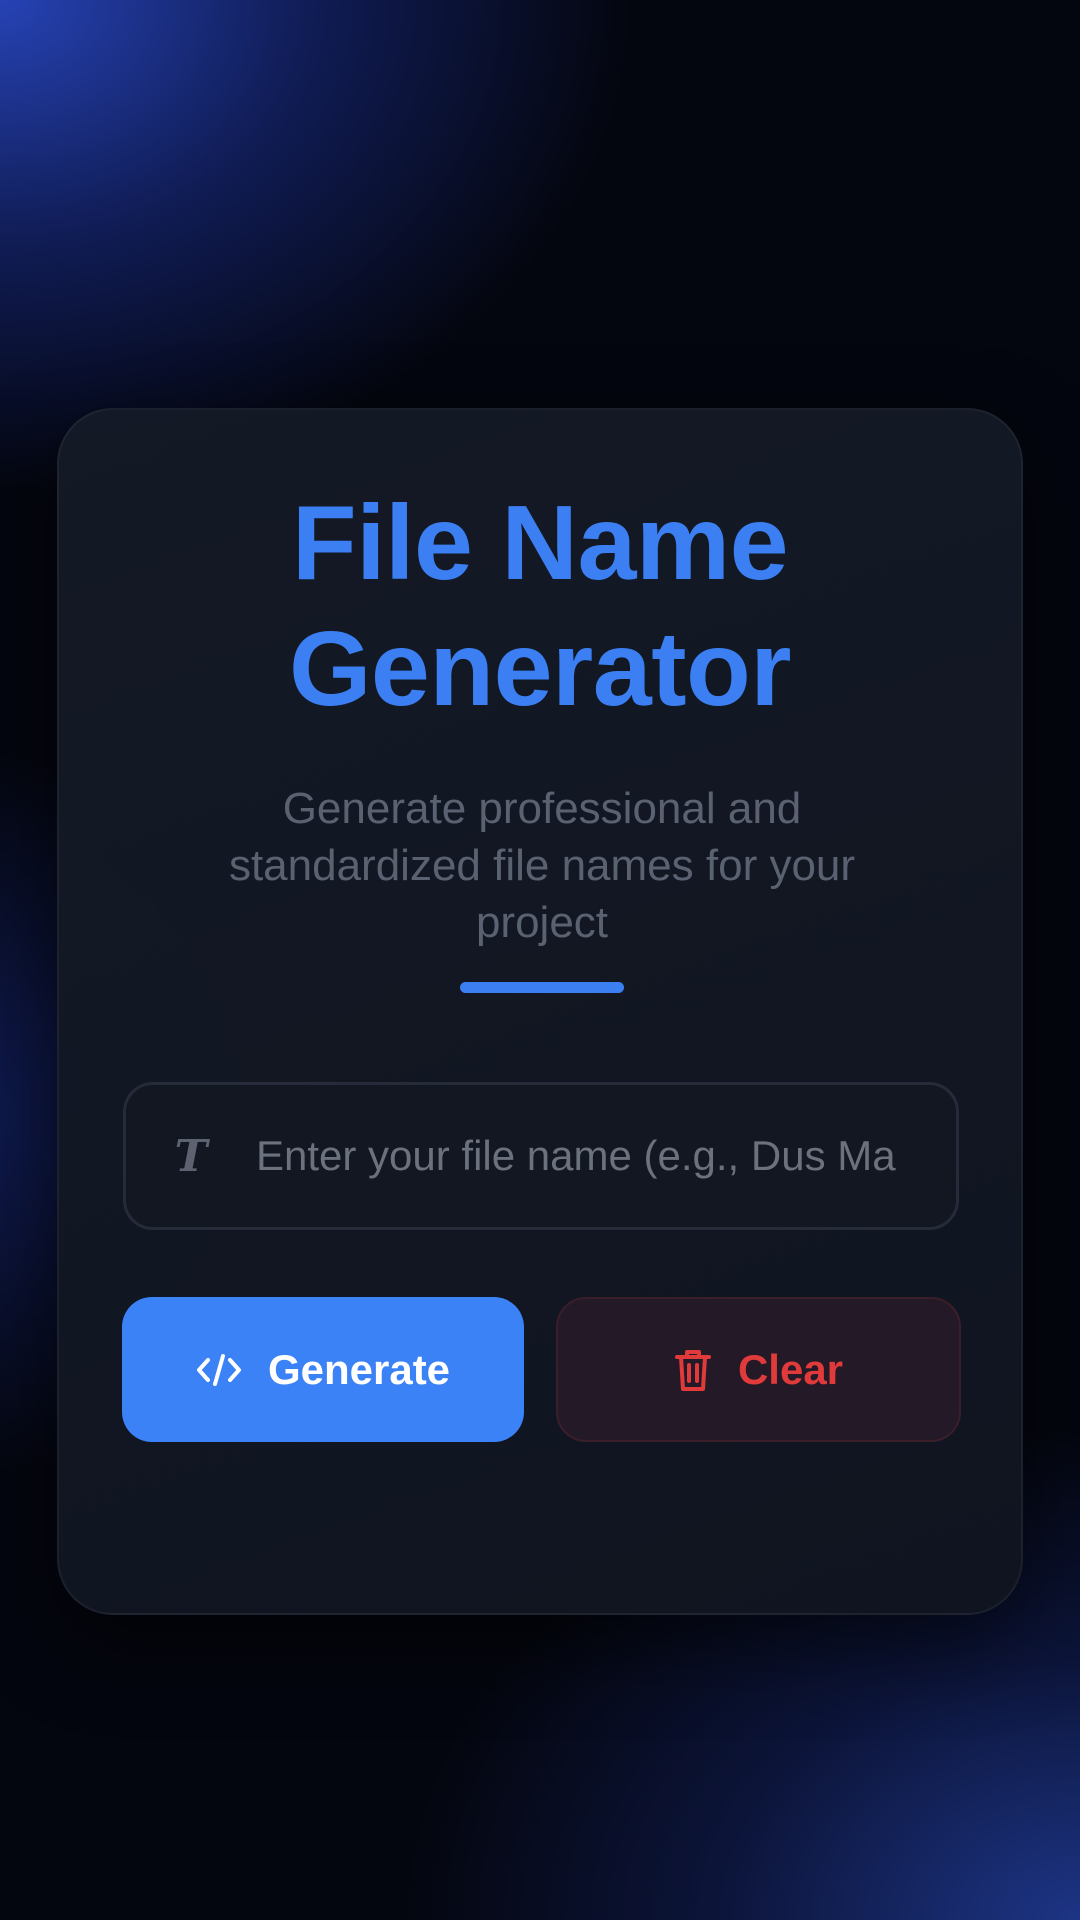 The height and width of the screenshot is (1920, 1080). Describe the element at coordinates (540, 606) in the screenshot. I see `page-title: File Name Generator` at that location.